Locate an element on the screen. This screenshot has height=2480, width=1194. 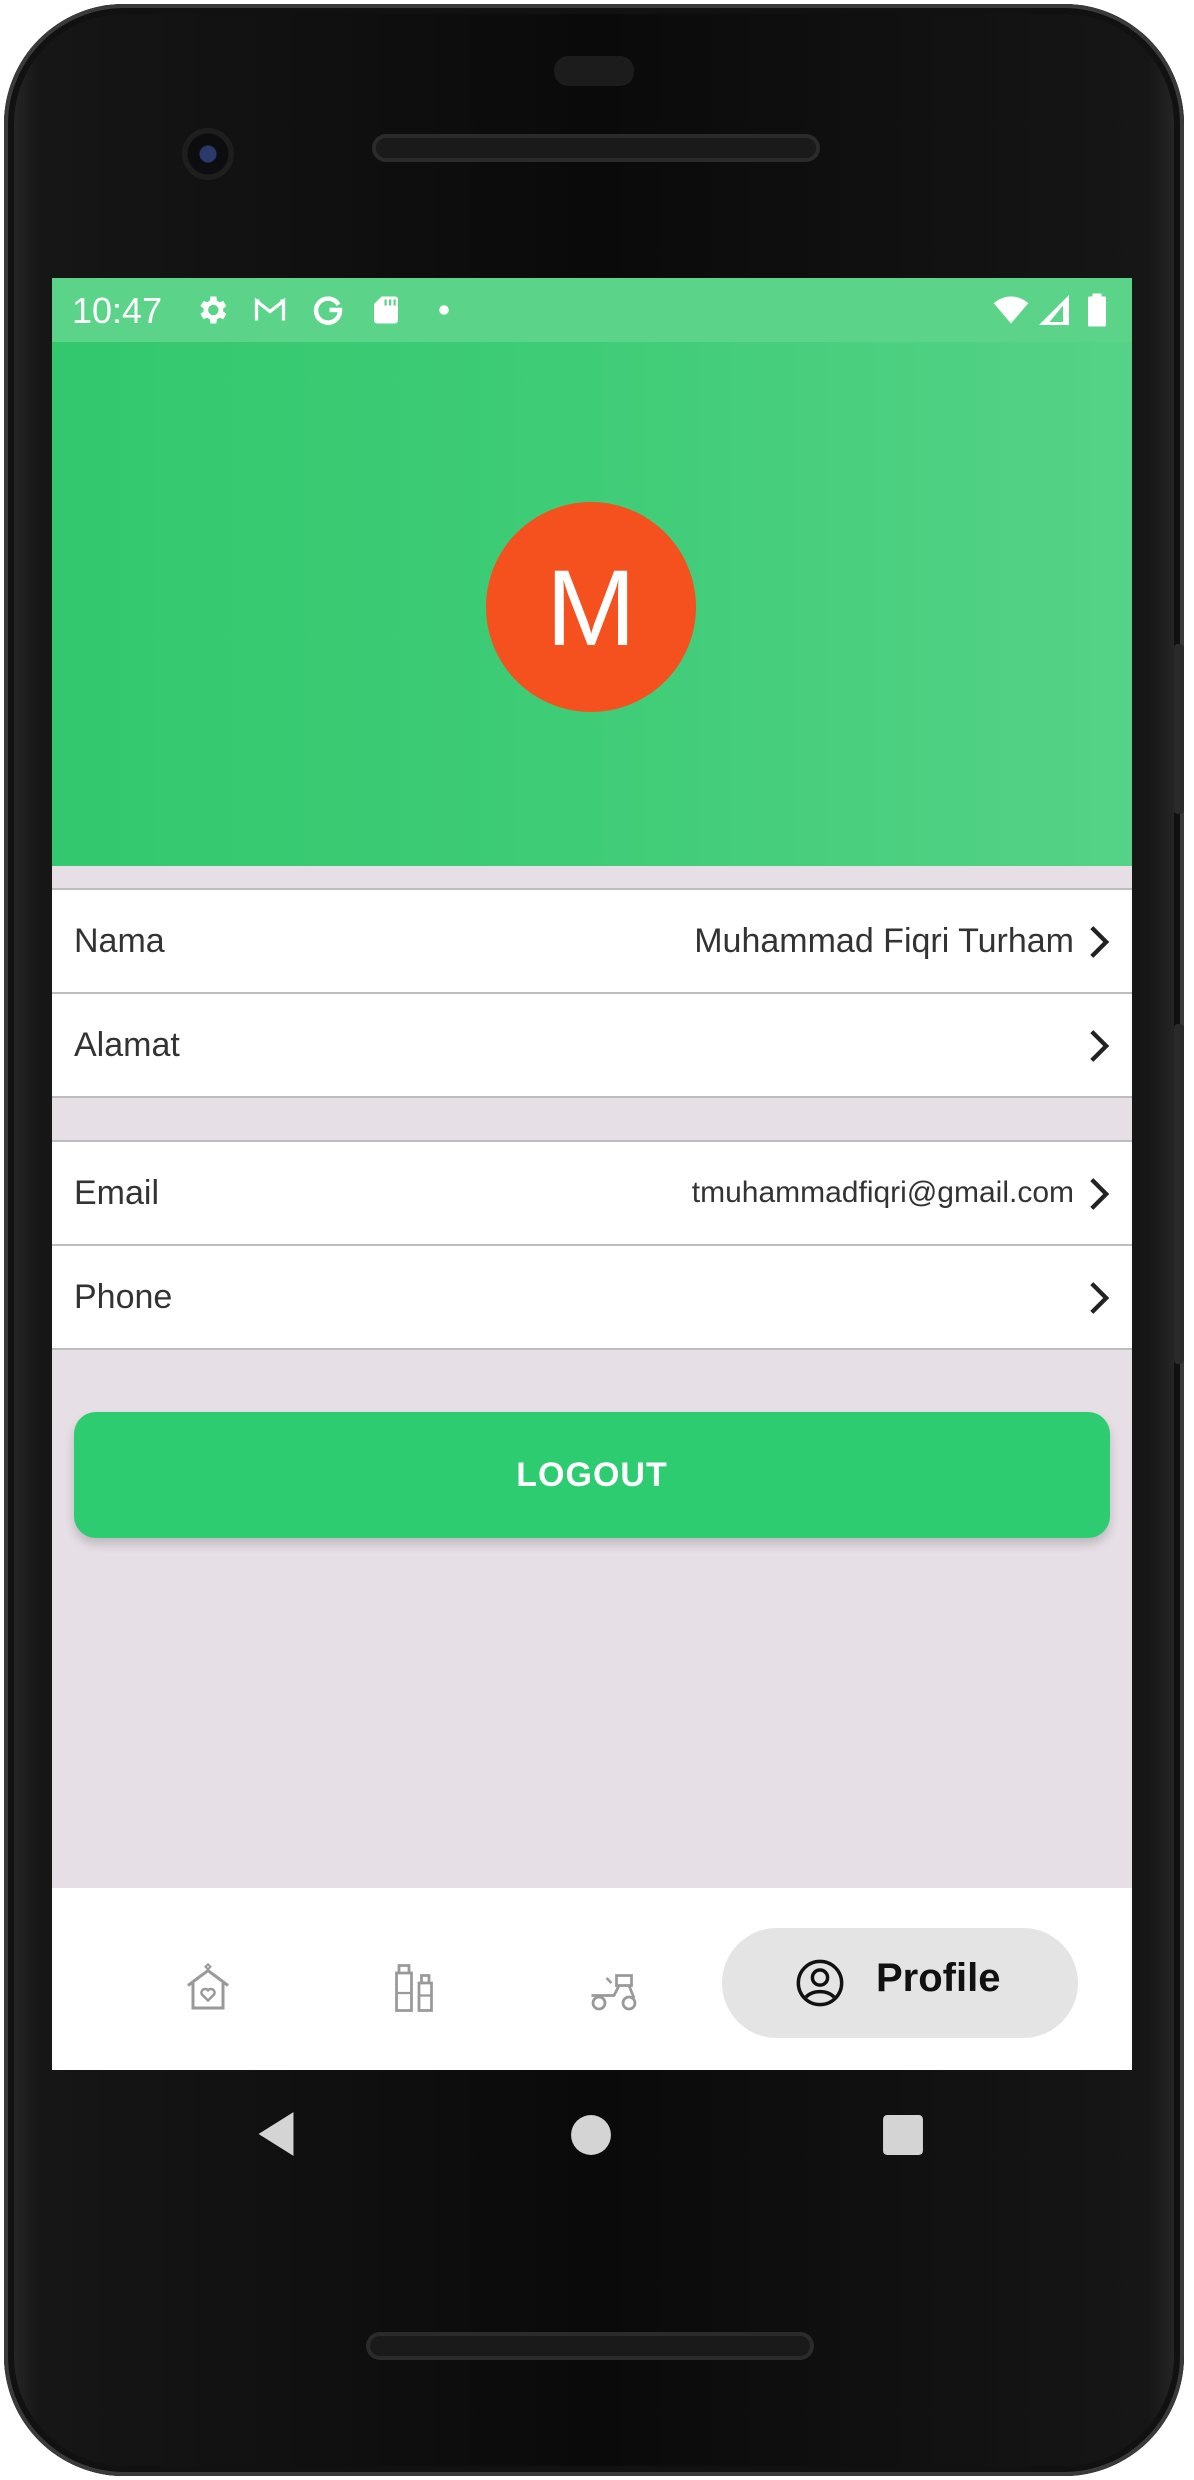
sensor is located at coordinates (594, 71).